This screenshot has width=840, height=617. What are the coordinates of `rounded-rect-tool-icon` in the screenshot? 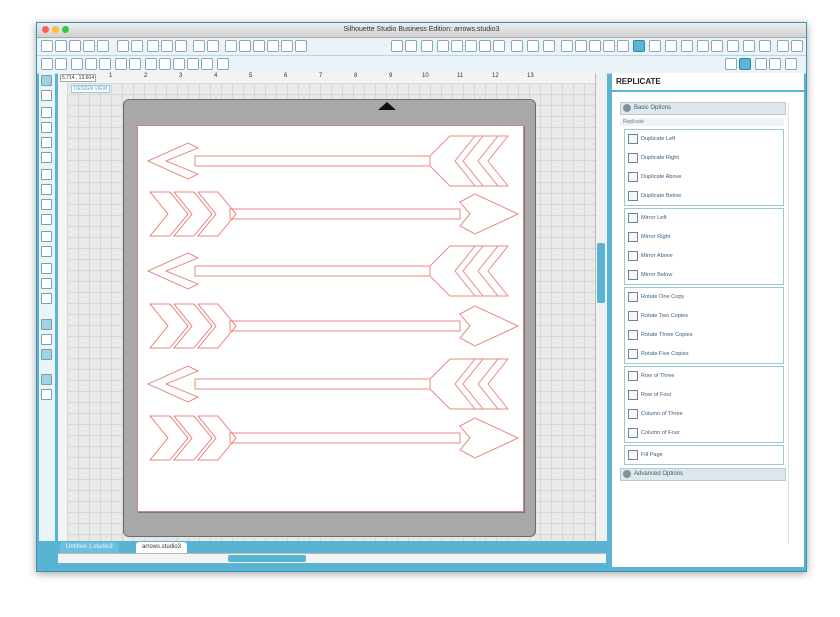 It's located at (46, 142).